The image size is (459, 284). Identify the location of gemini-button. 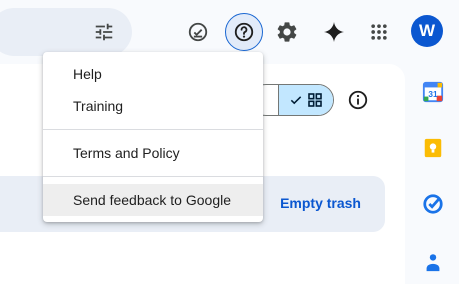
(334, 32).